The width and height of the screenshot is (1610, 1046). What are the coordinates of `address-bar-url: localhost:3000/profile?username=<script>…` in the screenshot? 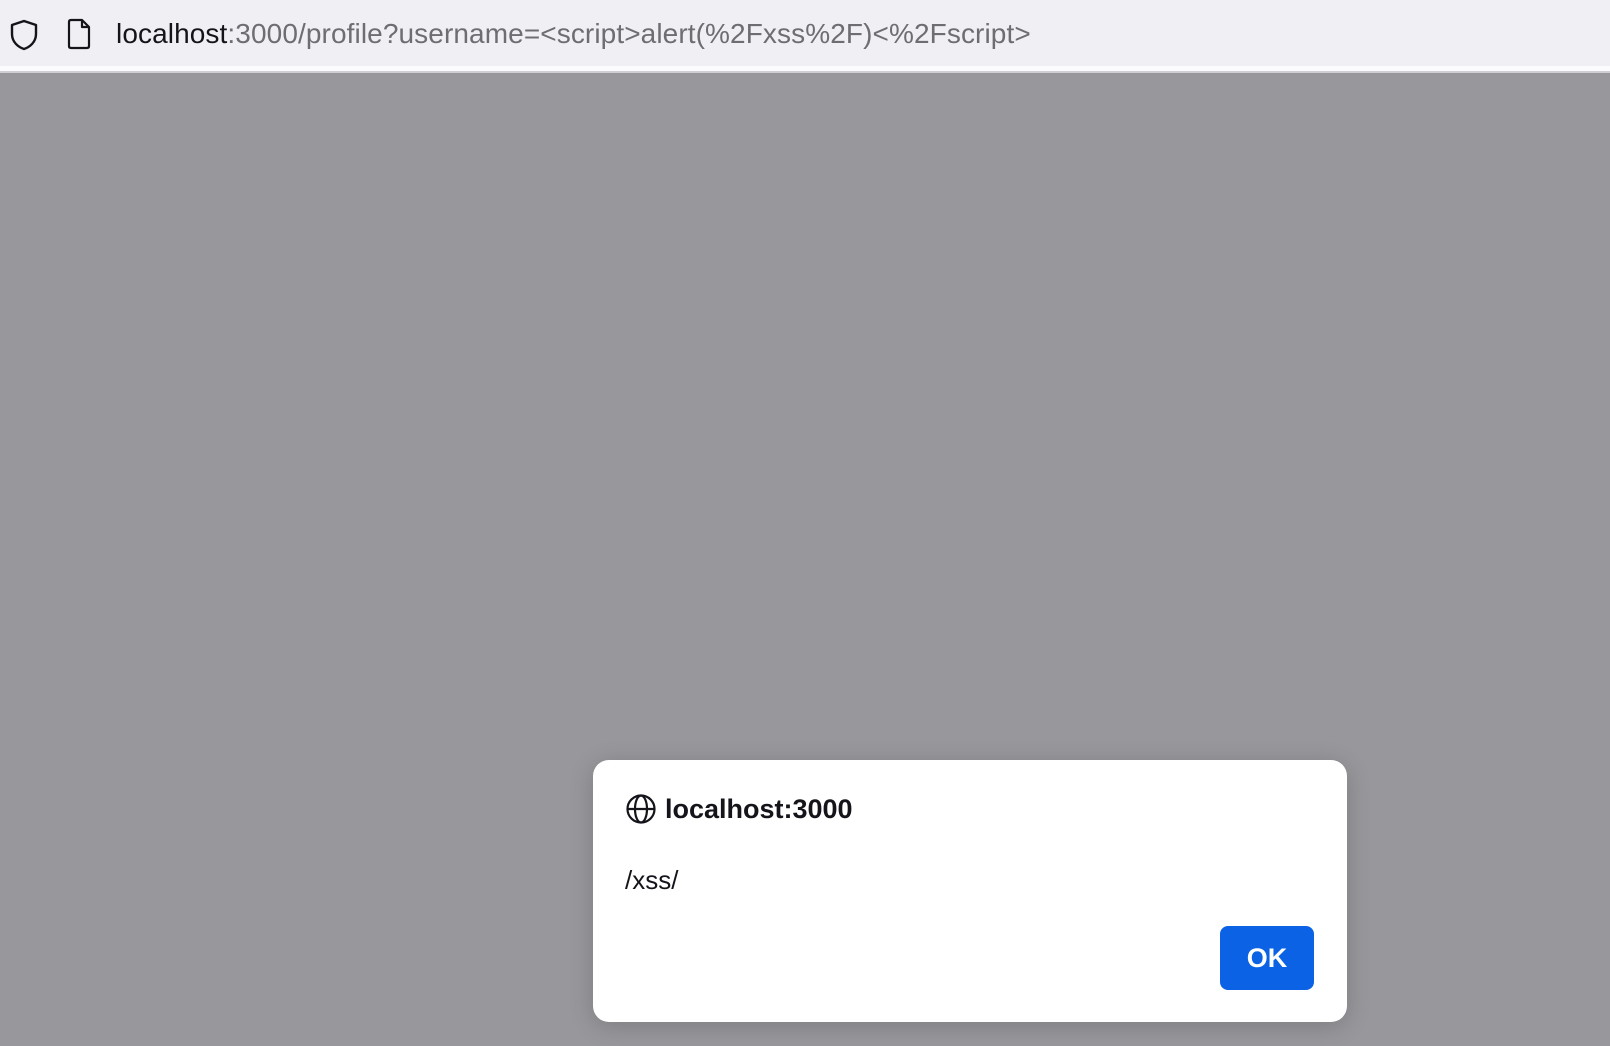 It's located at (573, 34).